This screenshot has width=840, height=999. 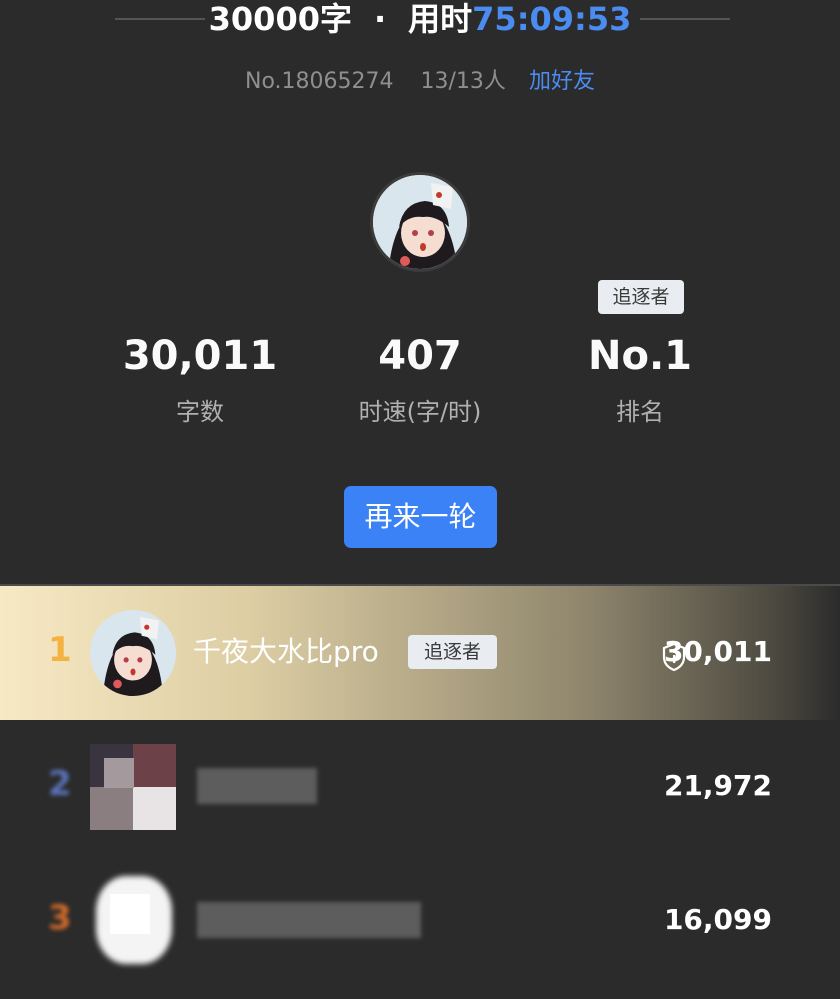 What do you see at coordinates (717, 785) in the screenshot?
I see `player-score: 21,972` at bounding box center [717, 785].